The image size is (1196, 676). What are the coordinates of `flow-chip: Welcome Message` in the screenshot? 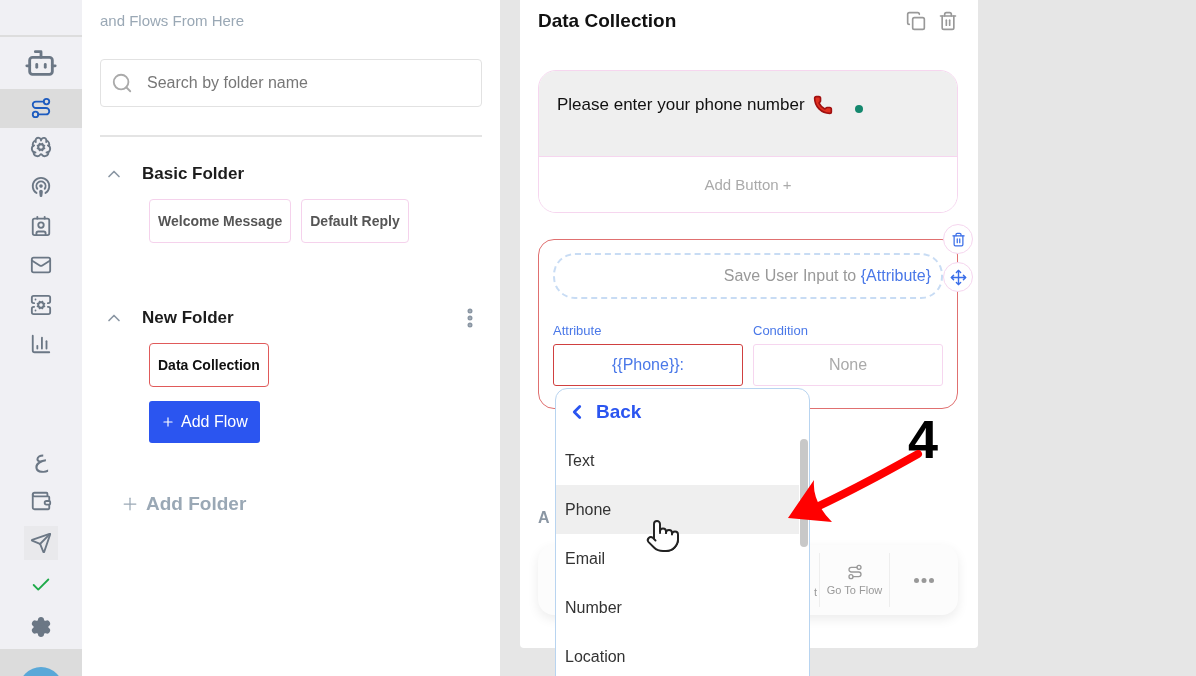 It's located at (220, 221).